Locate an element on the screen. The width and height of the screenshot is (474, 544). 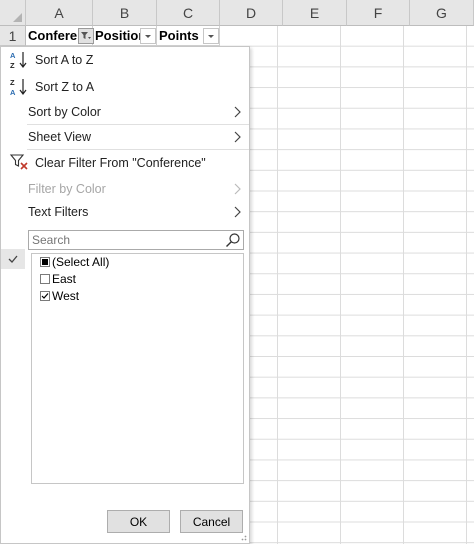
cell-text: Points is located at coordinates (179, 35).